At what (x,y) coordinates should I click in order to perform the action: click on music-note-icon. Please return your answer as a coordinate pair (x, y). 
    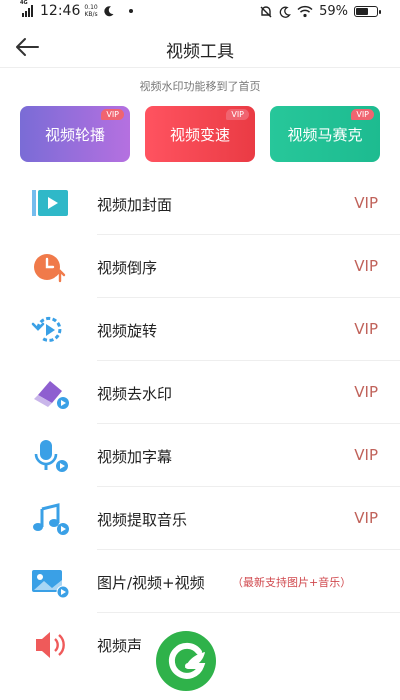
    Looking at the image, I should click on (51, 519).